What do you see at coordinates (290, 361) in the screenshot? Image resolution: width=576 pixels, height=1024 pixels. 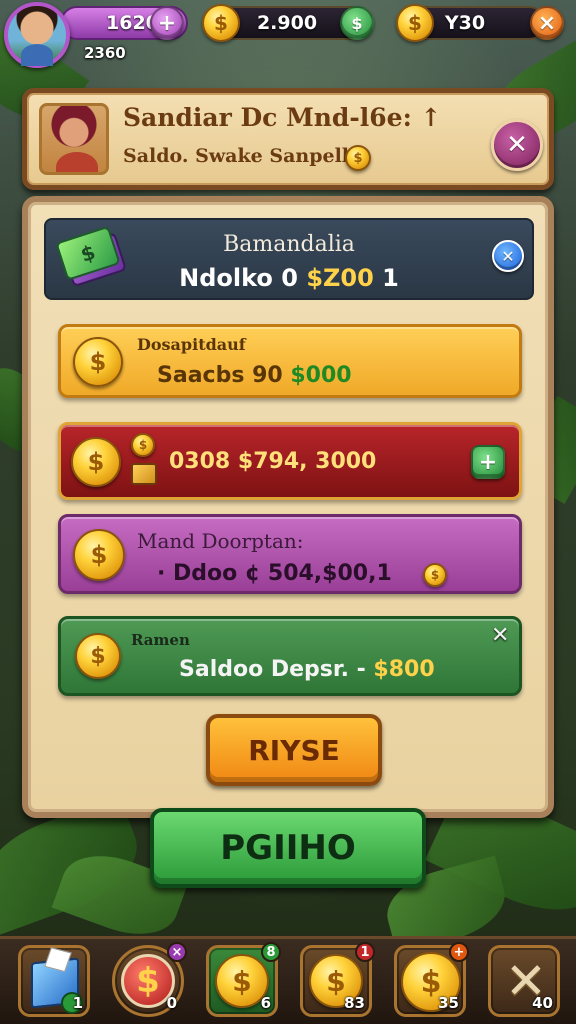 I see `list-item: $ Dosapitdauf Saacbs 90 $000` at bounding box center [290, 361].